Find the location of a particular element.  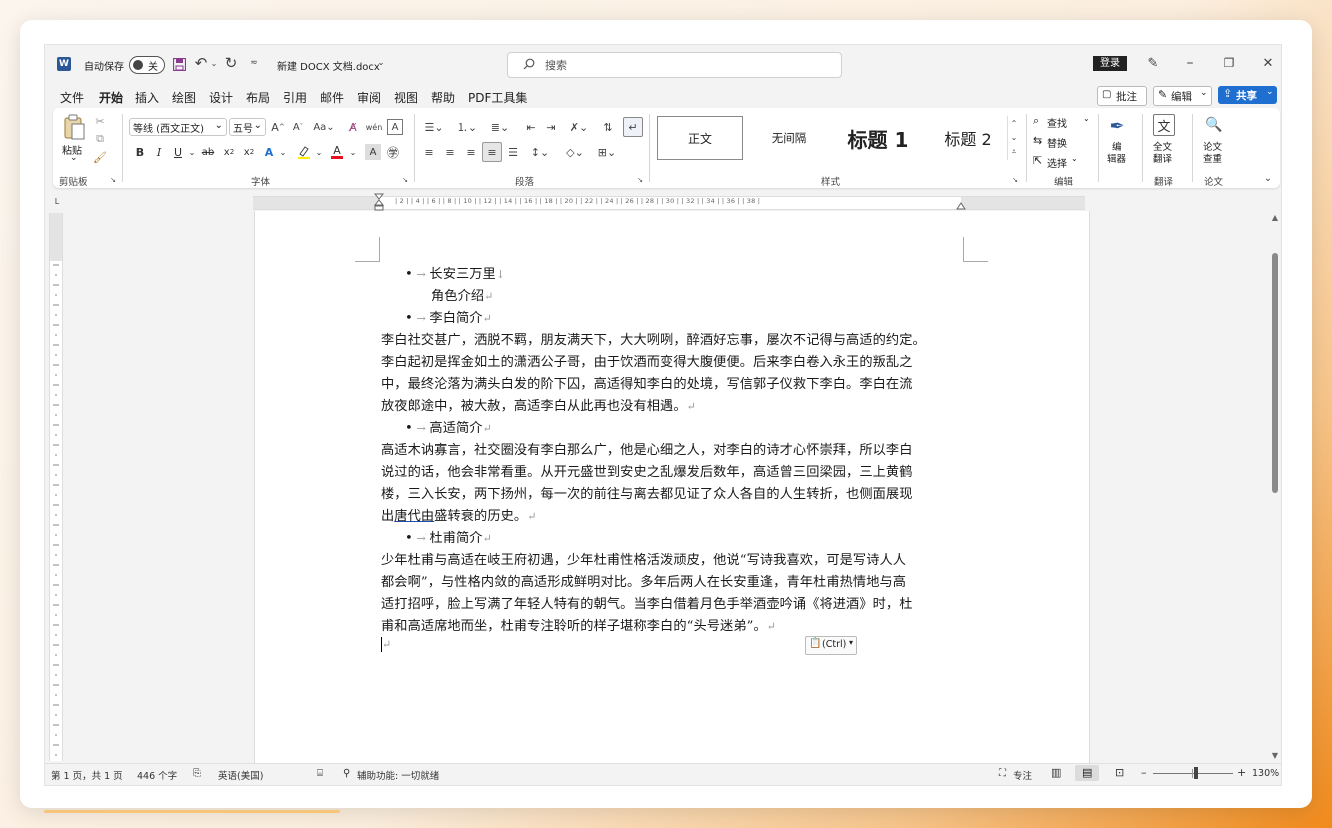

scrollbar-thumb is located at coordinates (1275, 373).